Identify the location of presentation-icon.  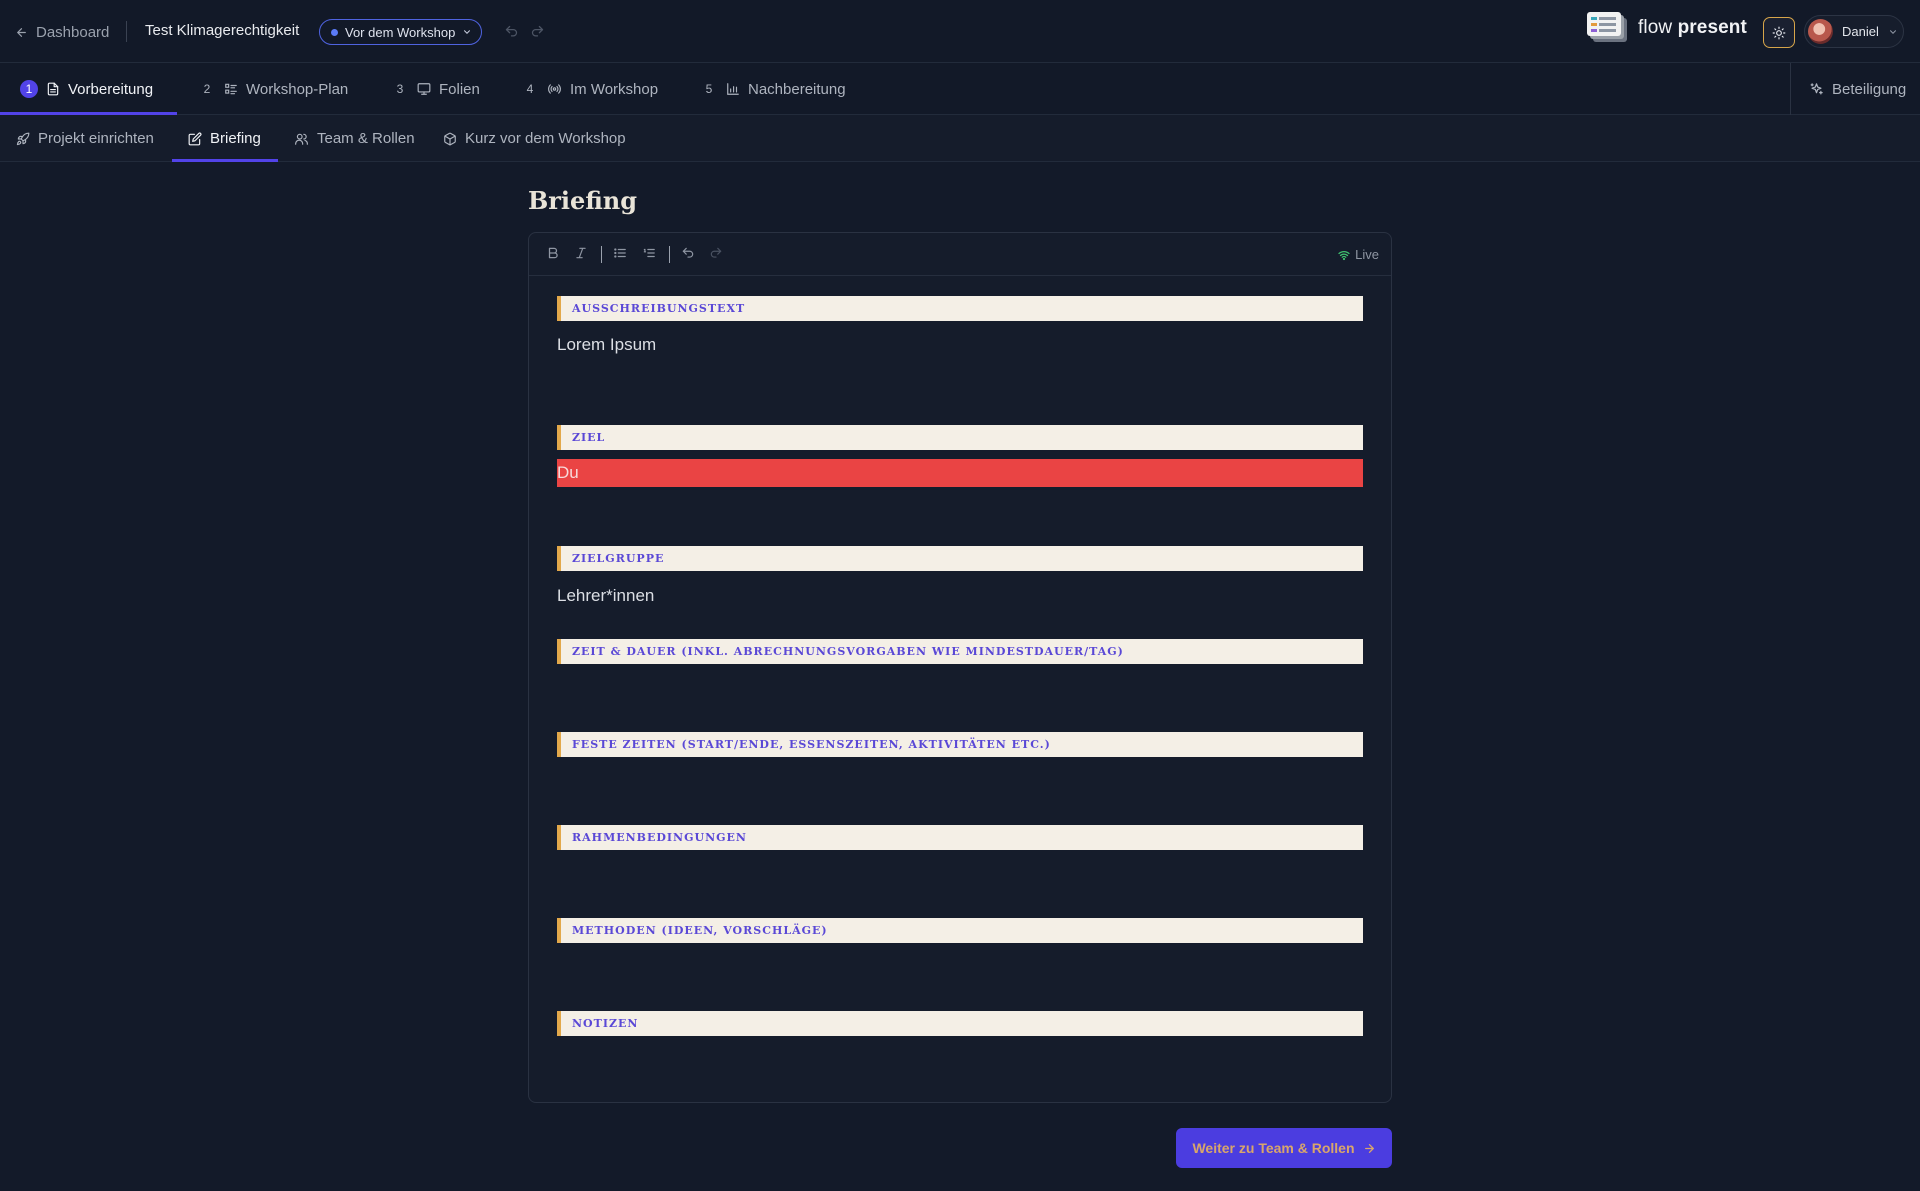
(424, 89).